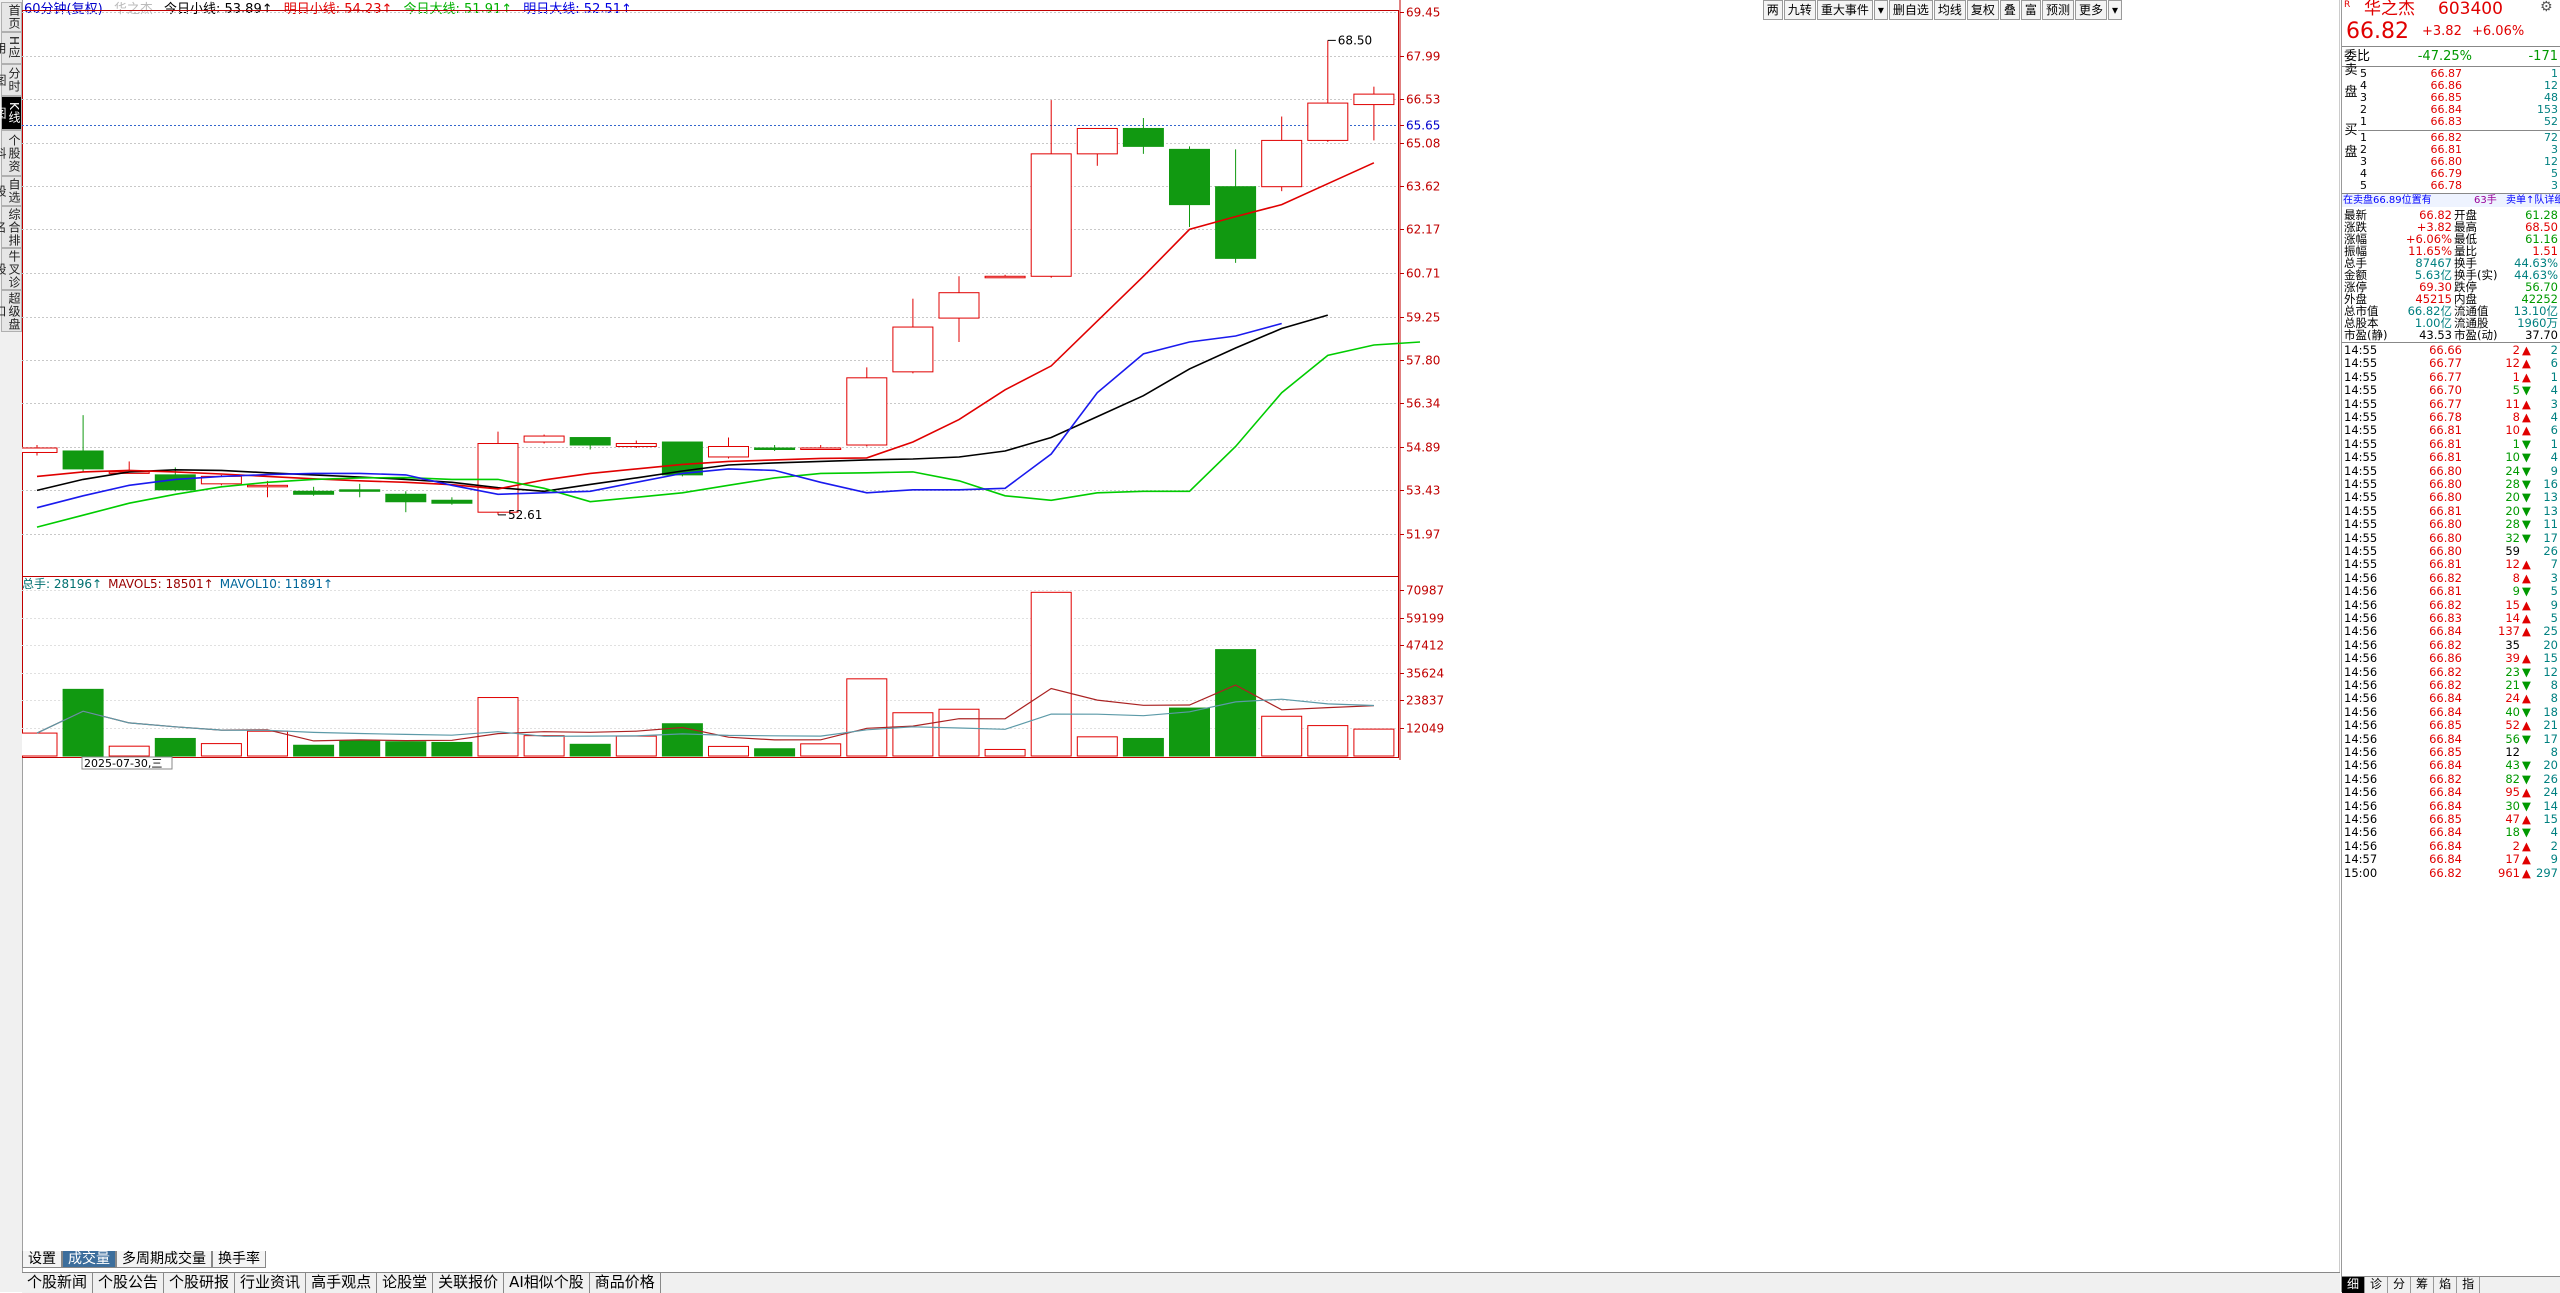  I want to click on sidebar-item-7: 牛叉诊股, so click(11, 269).